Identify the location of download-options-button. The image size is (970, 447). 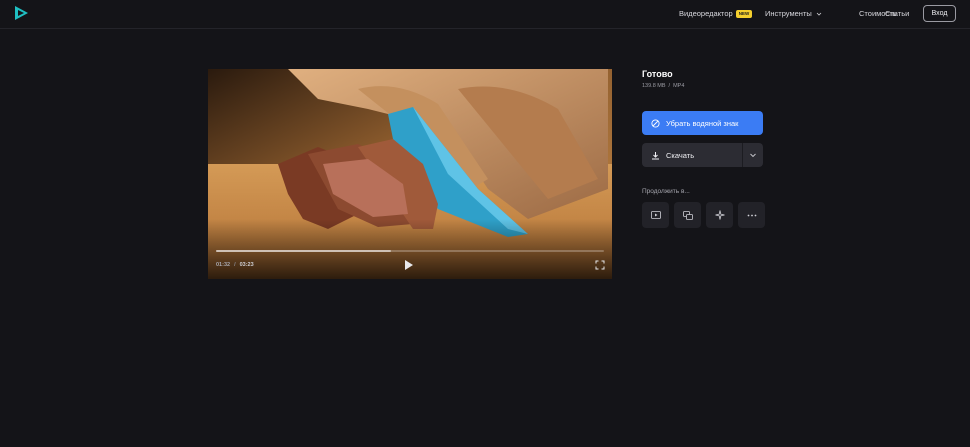
(753, 155).